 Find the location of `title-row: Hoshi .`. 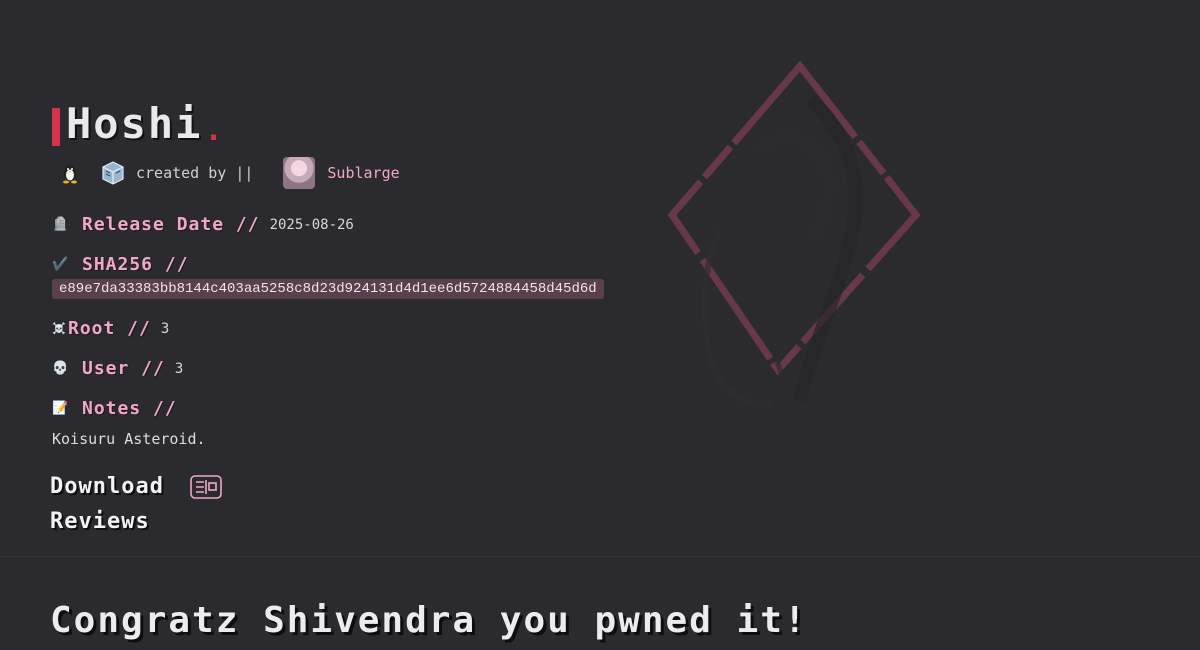

title-row: Hoshi . is located at coordinates (137, 124).